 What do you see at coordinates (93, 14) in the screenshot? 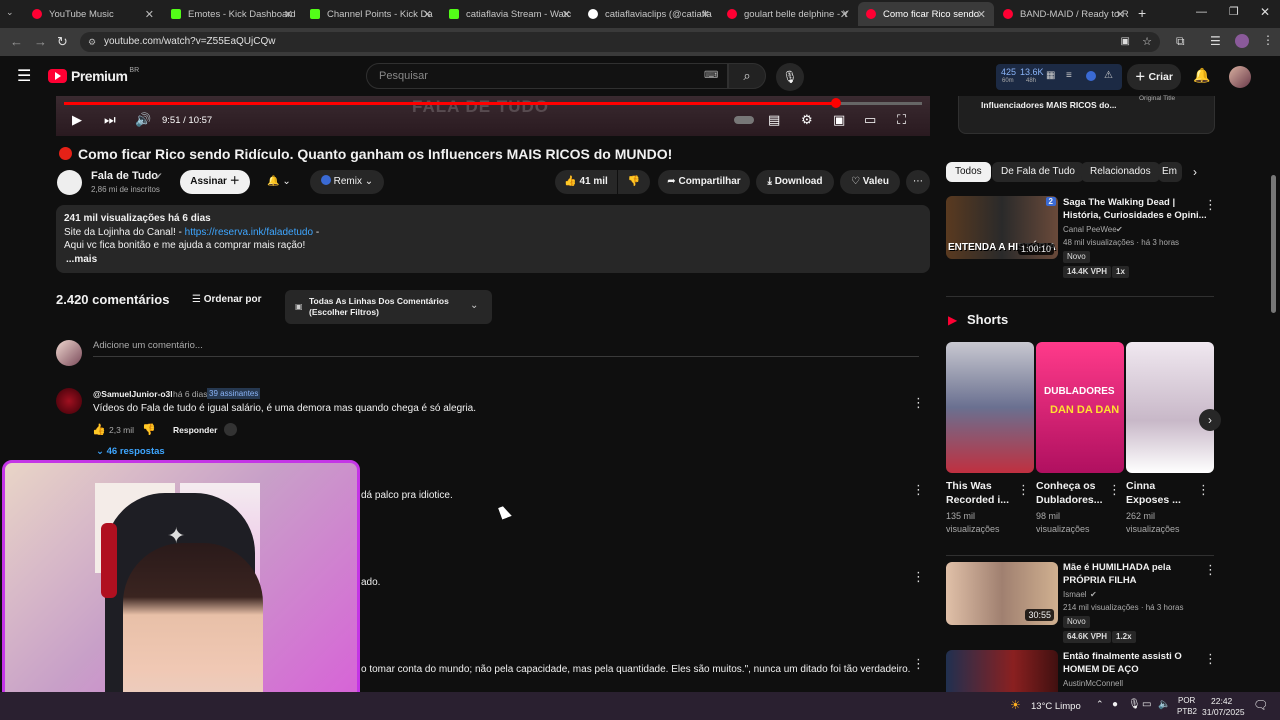
I see `tab-youtube-music: YouTube Music ✕` at bounding box center [93, 14].